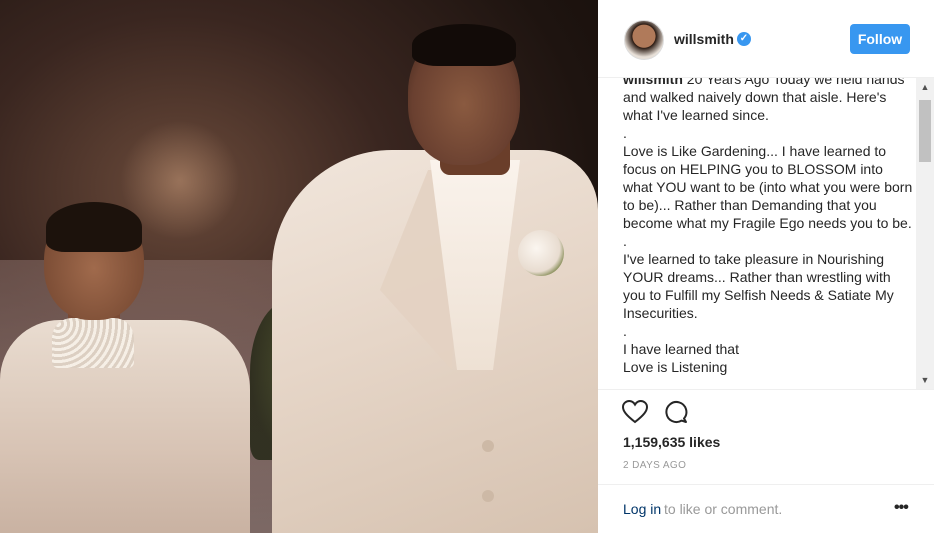  What do you see at coordinates (704, 39) in the screenshot?
I see `username-link: willsmith` at bounding box center [704, 39].